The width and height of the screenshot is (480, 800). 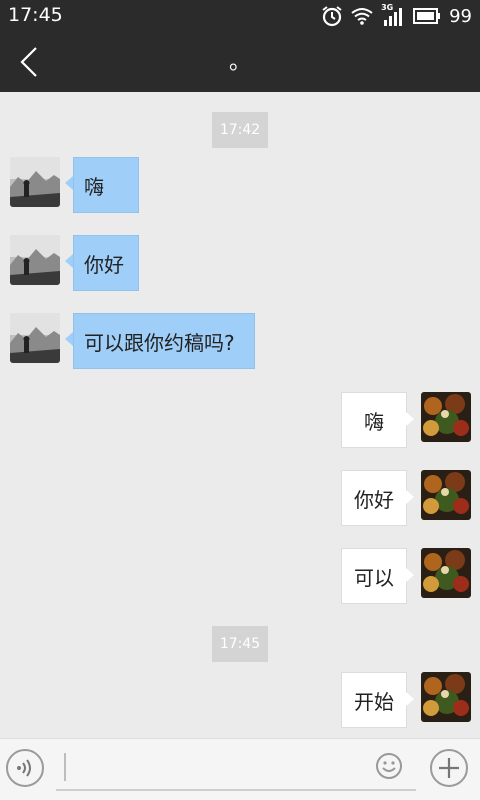 What do you see at coordinates (240, 644) in the screenshot?
I see `timestamp-chip: 17:45` at bounding box center [240, 644].